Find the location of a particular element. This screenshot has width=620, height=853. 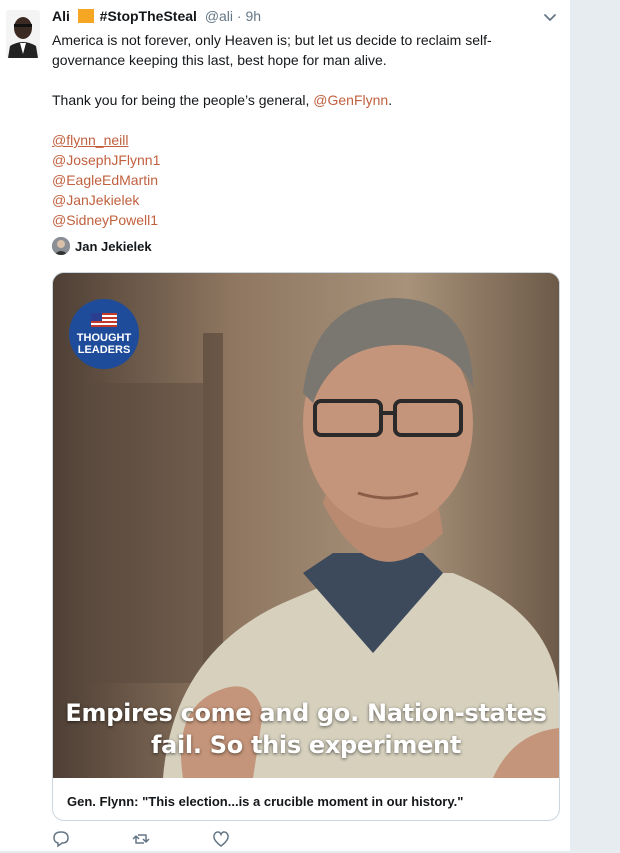

badge-line1: THOUGHT is located at coordinates (104, 338).